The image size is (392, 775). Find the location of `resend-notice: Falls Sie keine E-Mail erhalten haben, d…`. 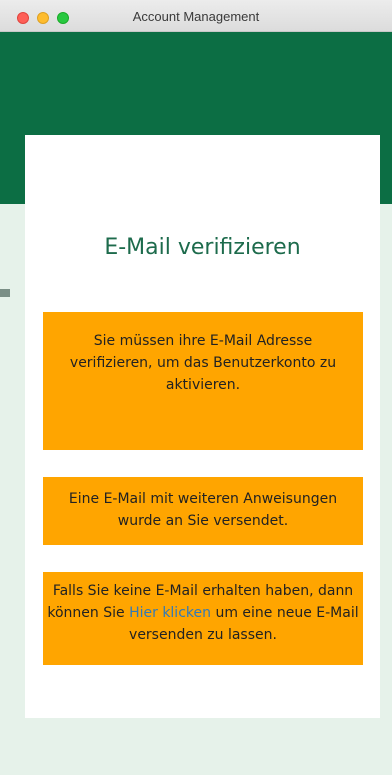

resend-notice: Falls Sie keine E-Mail erhalten haben, d… is located at coordinates (203, 618).